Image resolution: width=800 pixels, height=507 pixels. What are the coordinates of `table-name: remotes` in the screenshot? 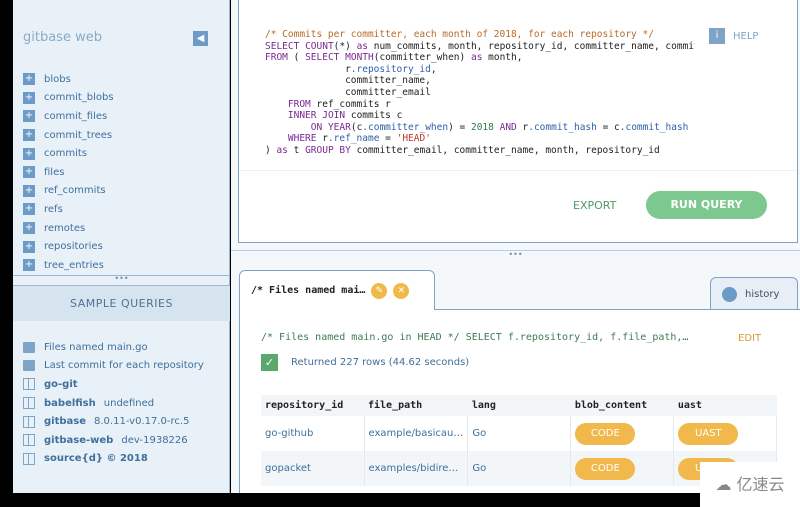 It's located at (65, 228).